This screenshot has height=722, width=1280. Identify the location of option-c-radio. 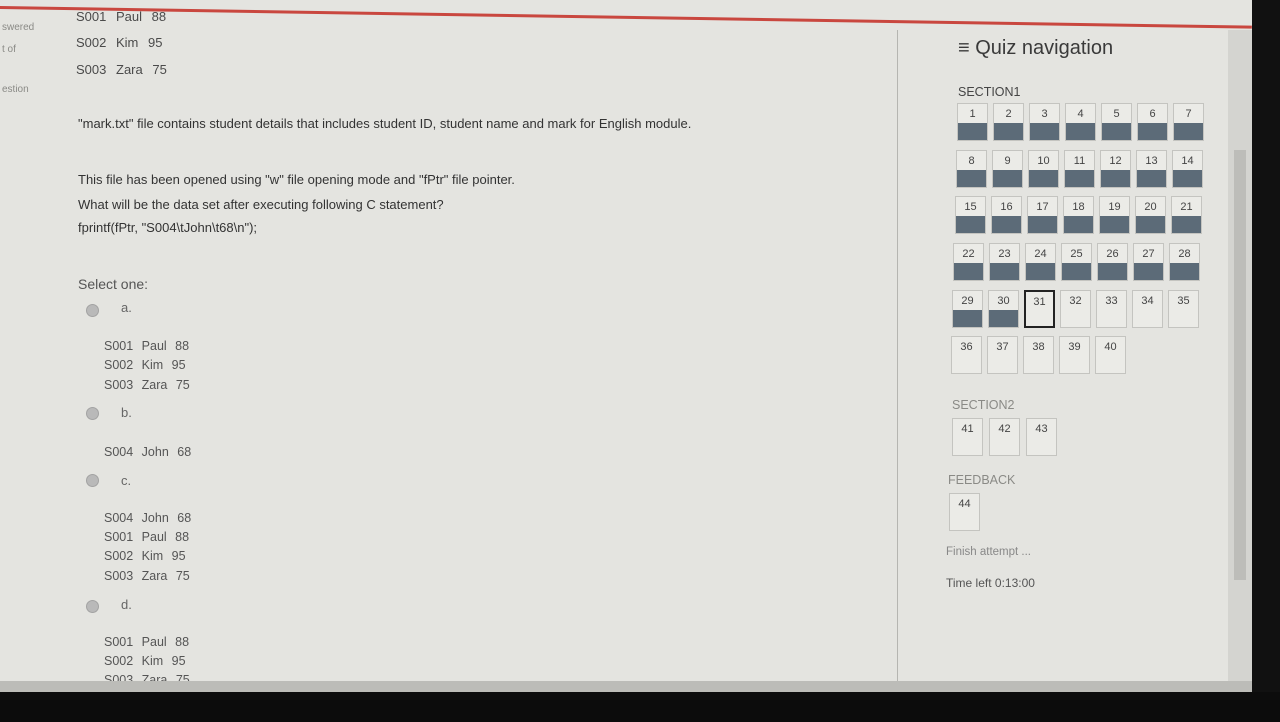
(92, 480).